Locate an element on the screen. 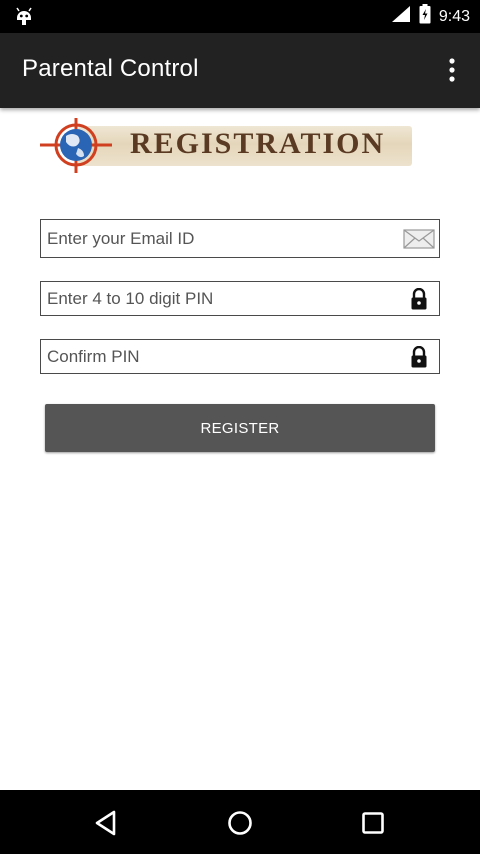 Image resolution: width=480 pixels, height=854 pixels. home-icon is located at coordinates (240, 823).